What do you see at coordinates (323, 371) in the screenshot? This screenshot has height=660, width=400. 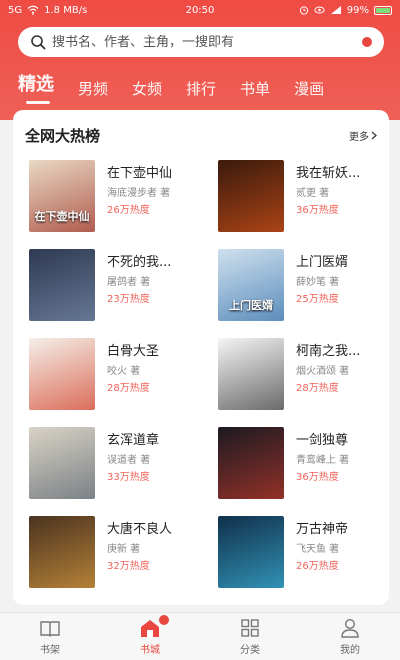 I see `book-author: 烟火酒颂 著` at bounding box center [323, 371].